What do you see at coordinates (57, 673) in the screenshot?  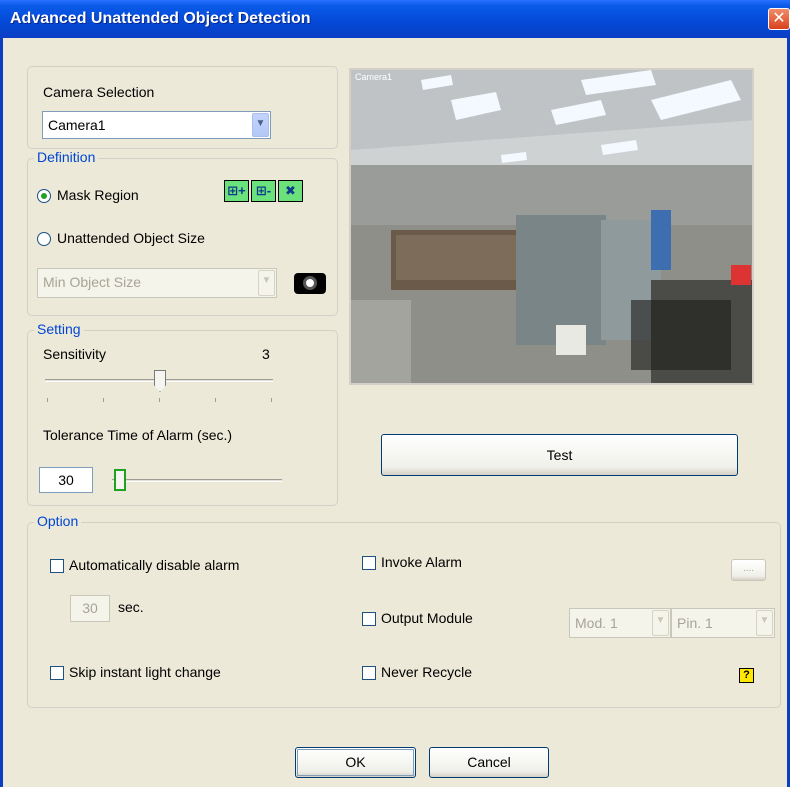 I see `skip-light-checkbox` at bounding box center [57, 673].